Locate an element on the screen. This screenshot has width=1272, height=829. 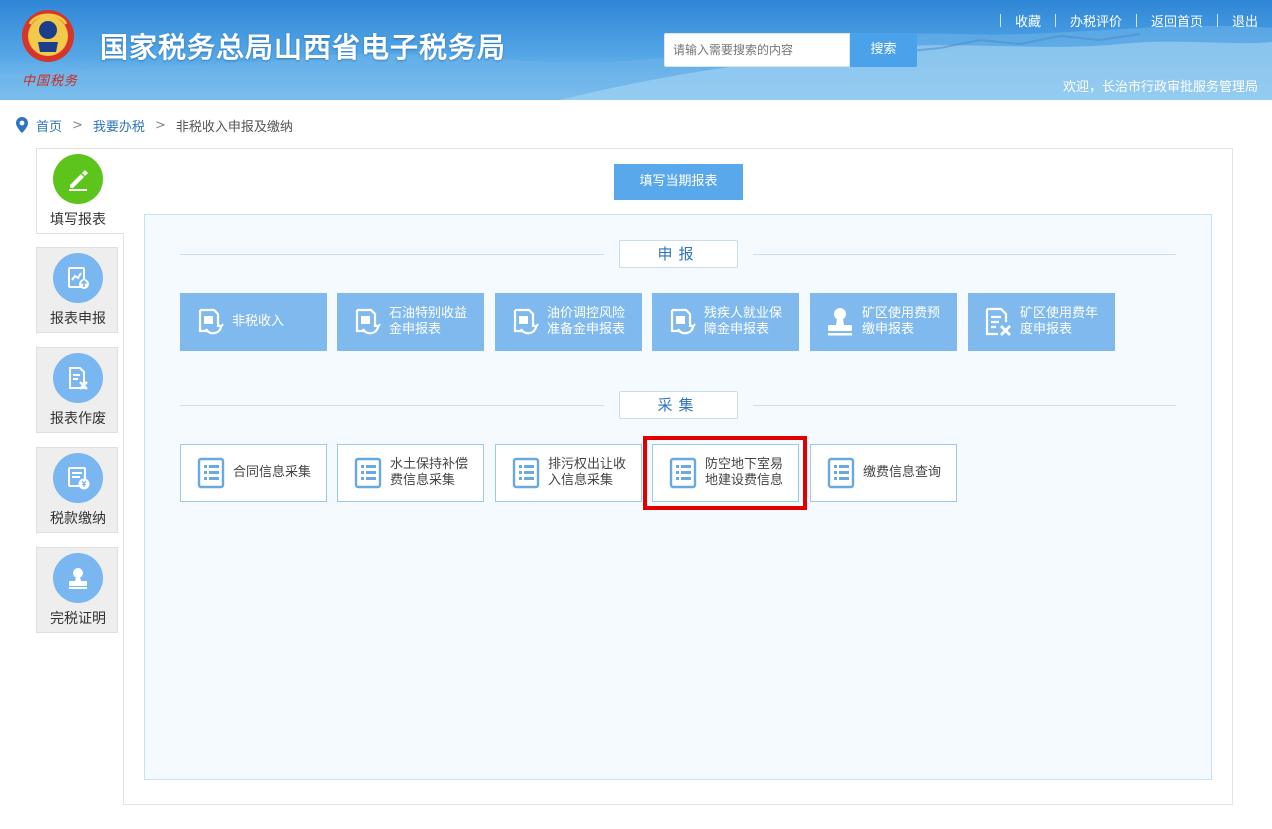
tile-mining-fee-prepay: 矿区使用费预缴申报表 is located at coordinates (883, 322).